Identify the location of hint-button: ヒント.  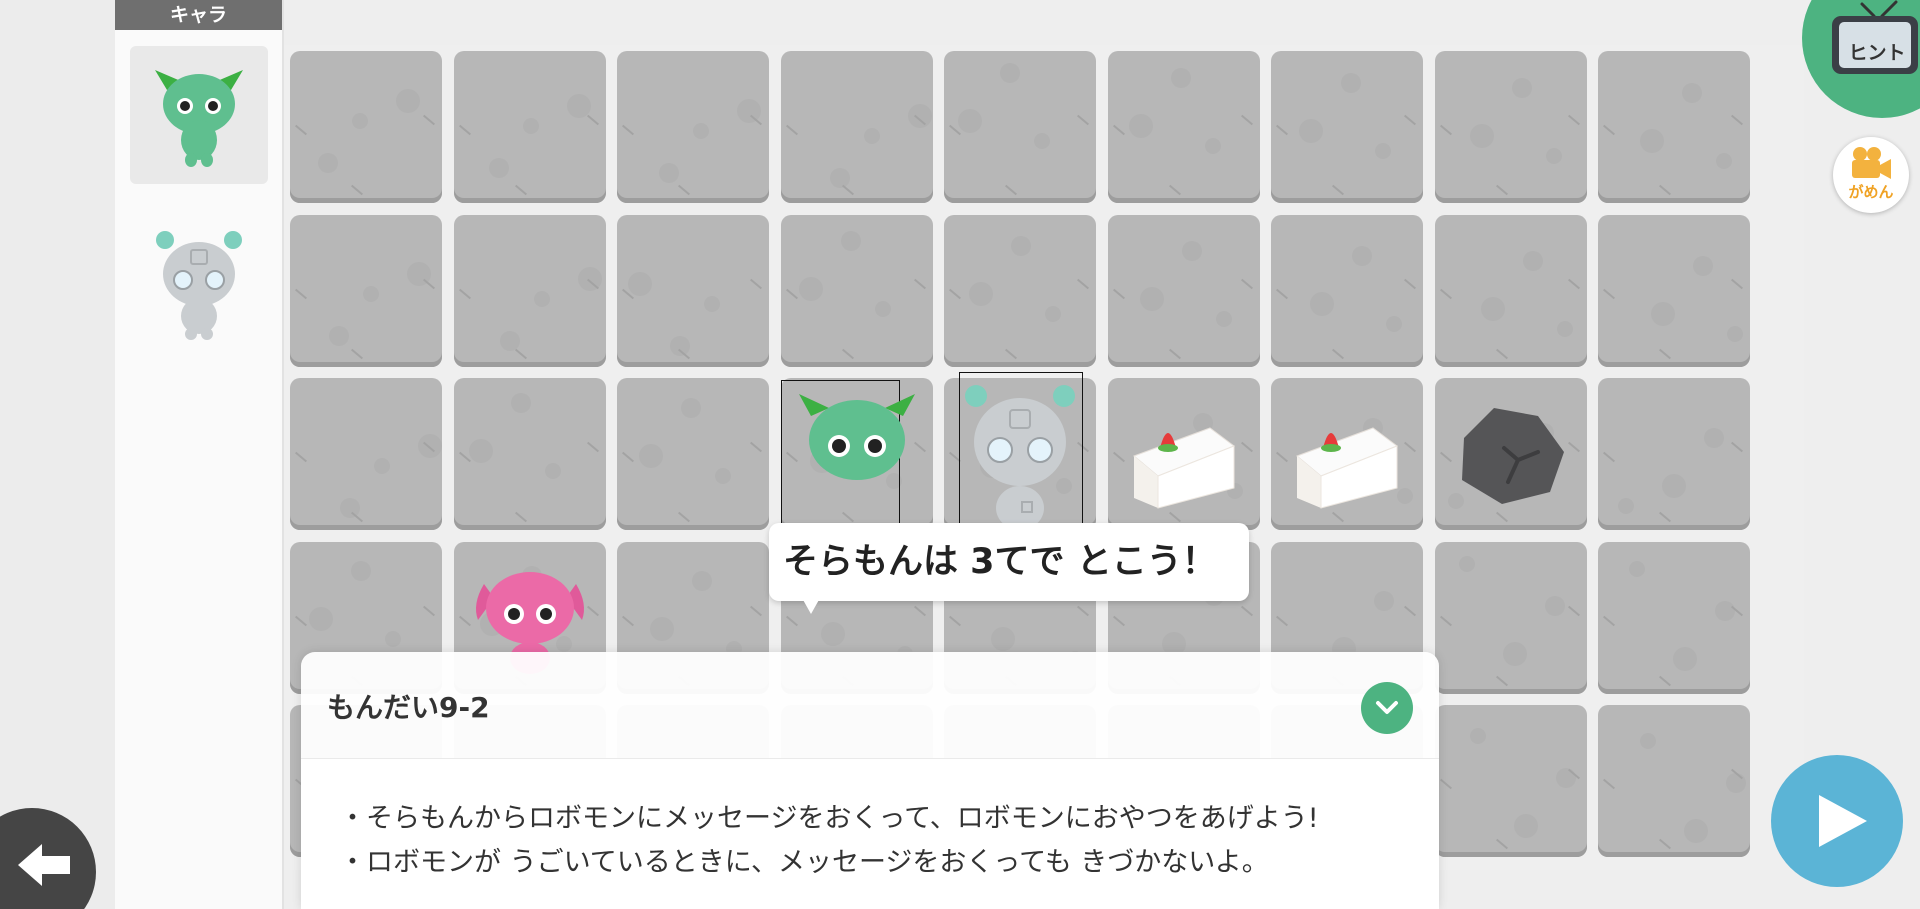
(1861, 59).